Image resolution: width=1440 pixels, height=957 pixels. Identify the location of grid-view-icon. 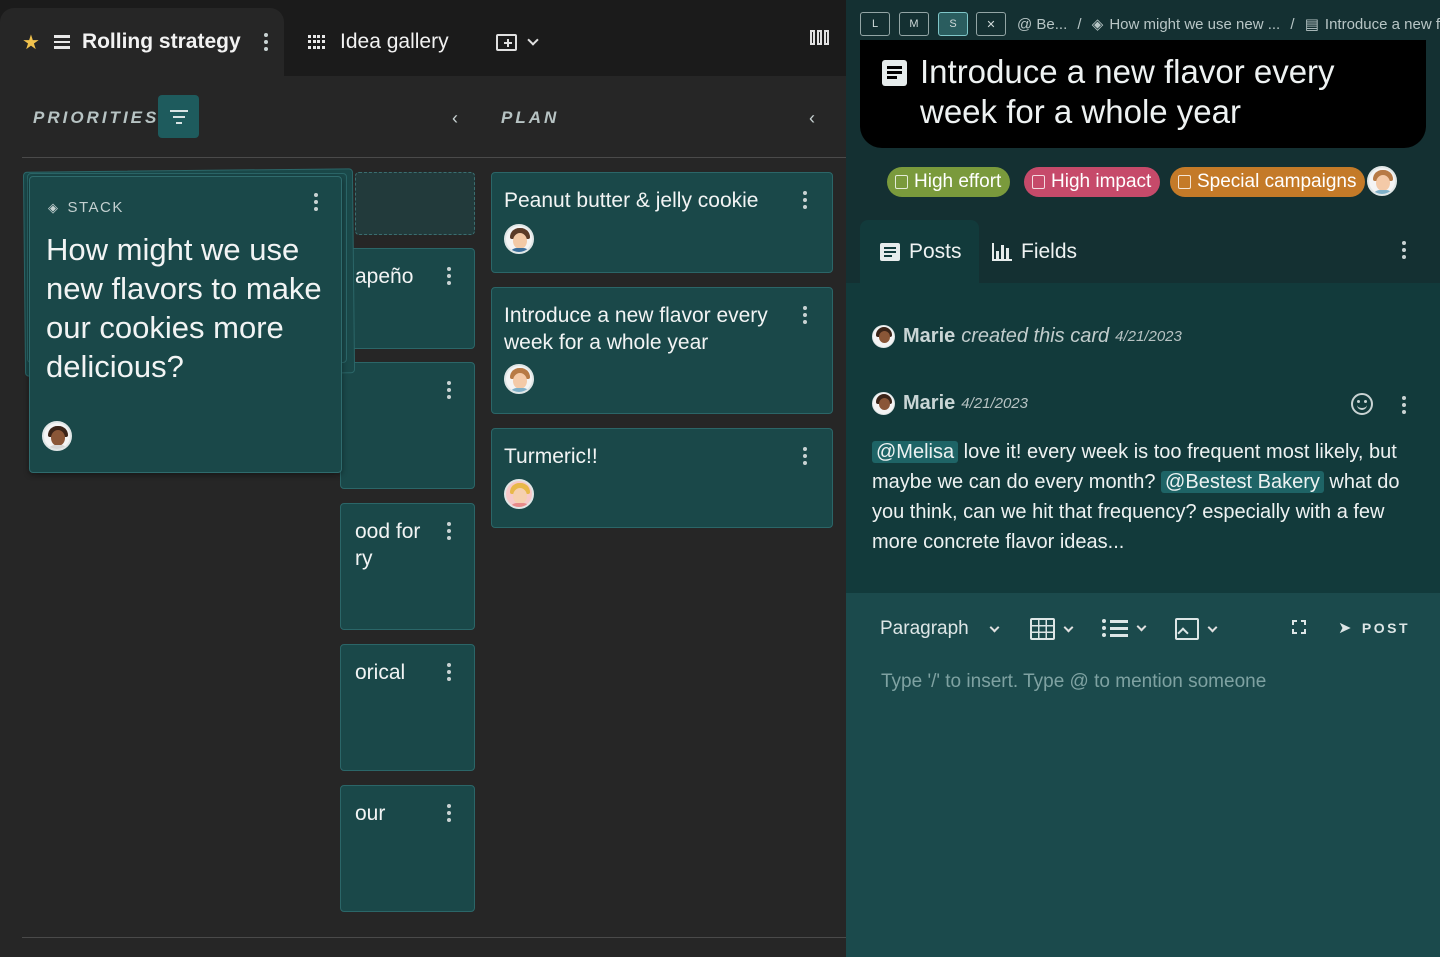
(316, 42).